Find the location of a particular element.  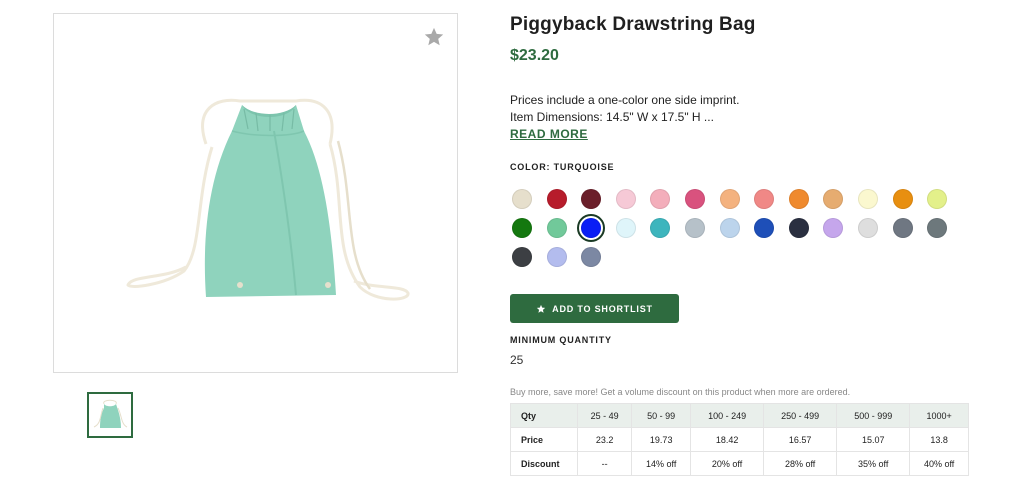

table-cell: 18.42 is located at coordinates (727, 439).